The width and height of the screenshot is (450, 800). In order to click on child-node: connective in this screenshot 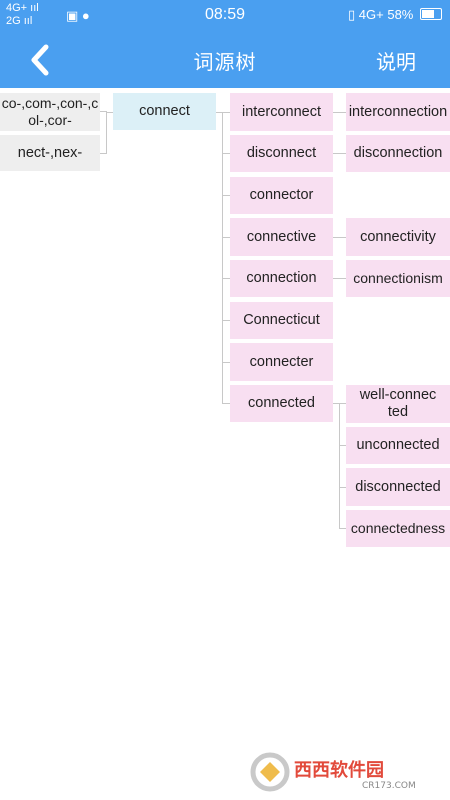, I will do `click(281, 237)`.